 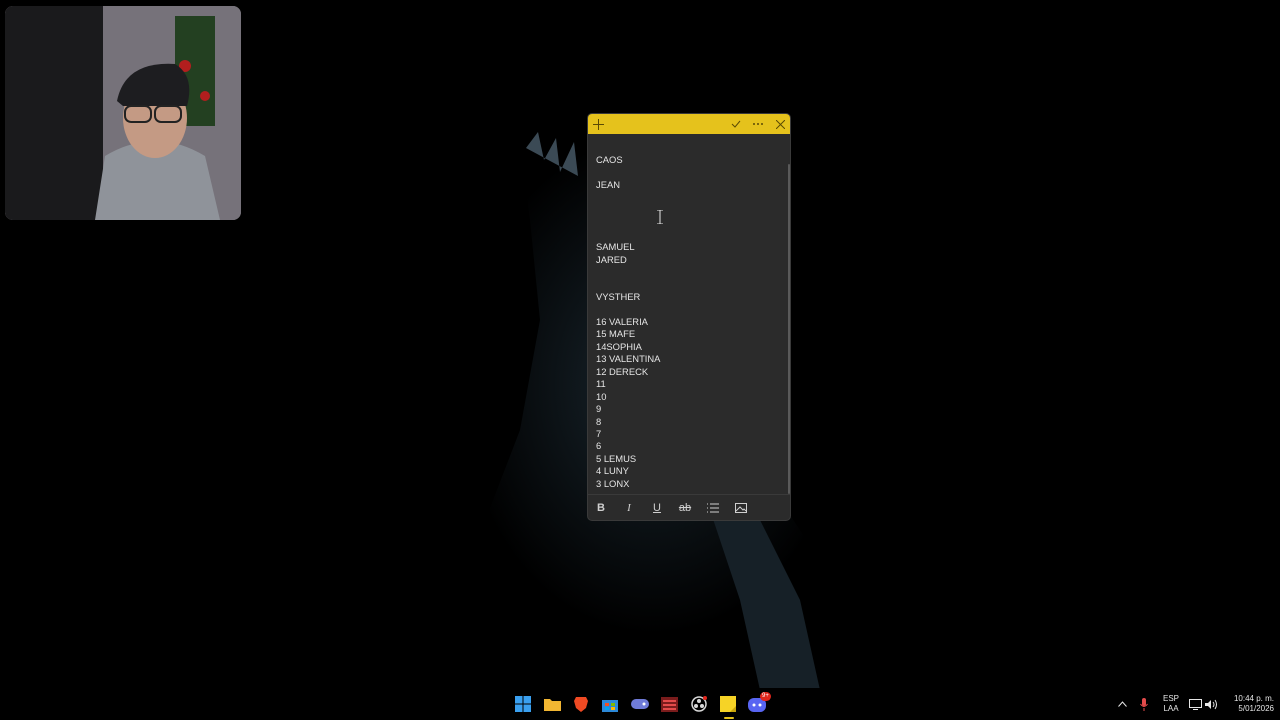 What do you see at coordinates (1253, 698) in the screenshot?
I see `clock-time: 10:44 p. m.` at bounding box center [1253, 698].